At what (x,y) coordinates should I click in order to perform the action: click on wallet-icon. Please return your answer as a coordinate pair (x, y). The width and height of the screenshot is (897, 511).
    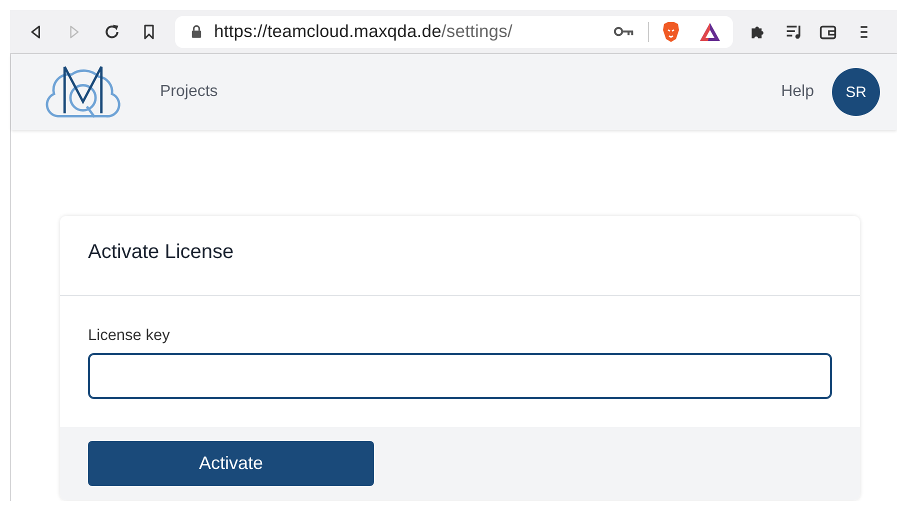
    Looking at the image, I should click on (828, 31).